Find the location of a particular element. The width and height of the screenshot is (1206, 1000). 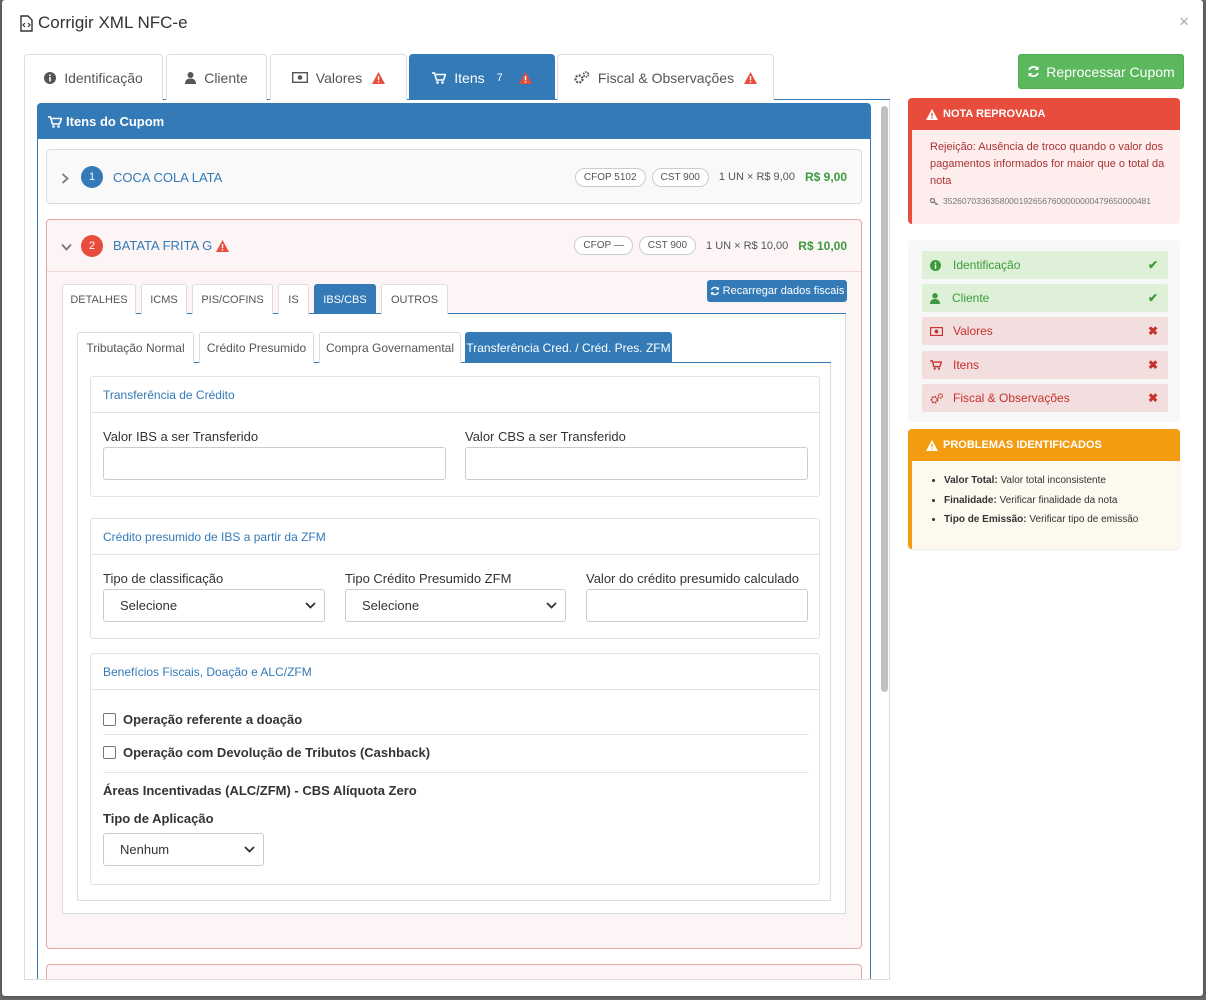

info-circle-icon is located at coordinates (935, 265).